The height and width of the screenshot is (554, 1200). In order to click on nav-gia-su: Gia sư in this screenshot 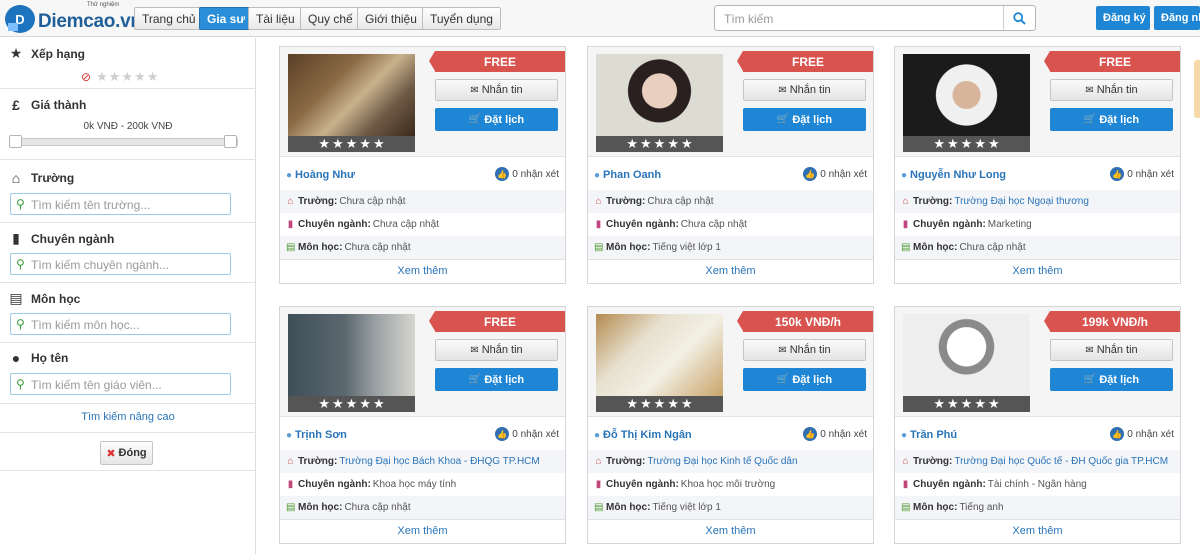, I will do `click(226, 18)`.